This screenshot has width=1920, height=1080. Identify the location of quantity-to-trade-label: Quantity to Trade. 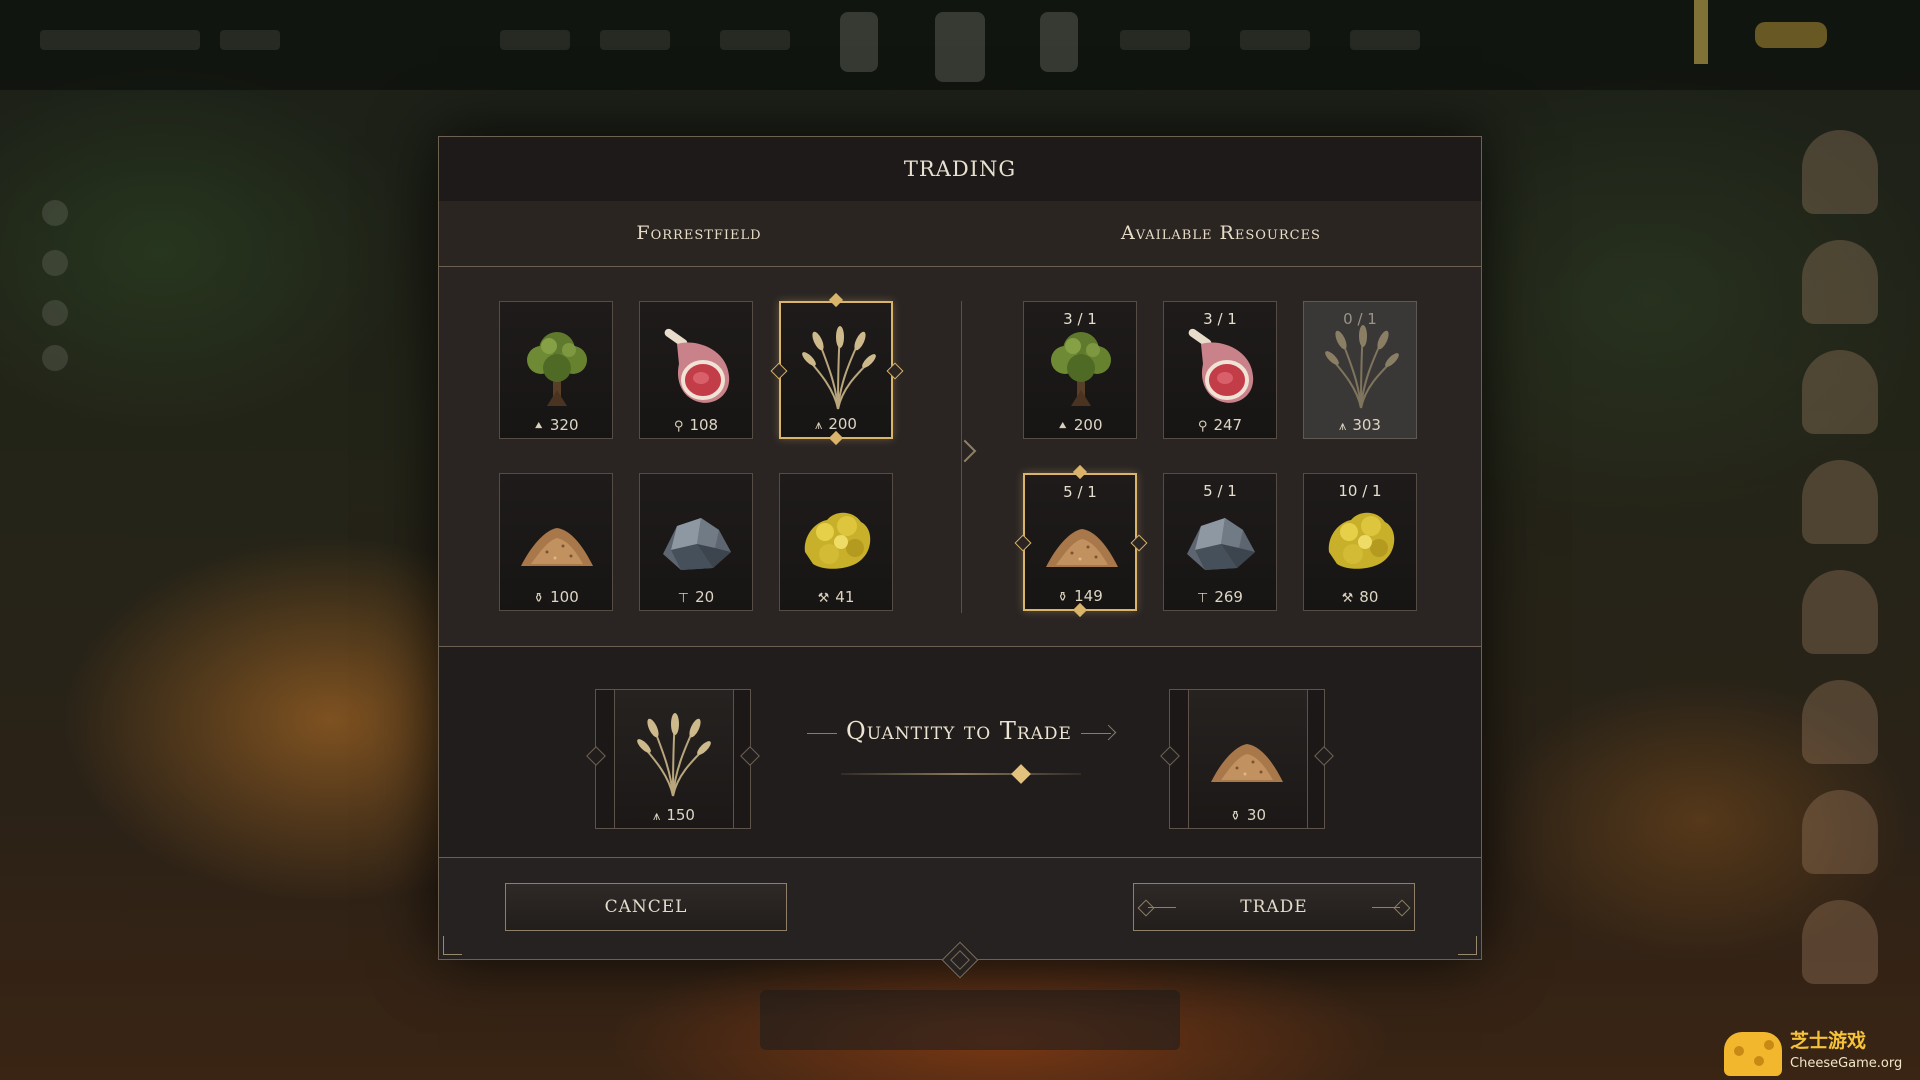
(959, 731).